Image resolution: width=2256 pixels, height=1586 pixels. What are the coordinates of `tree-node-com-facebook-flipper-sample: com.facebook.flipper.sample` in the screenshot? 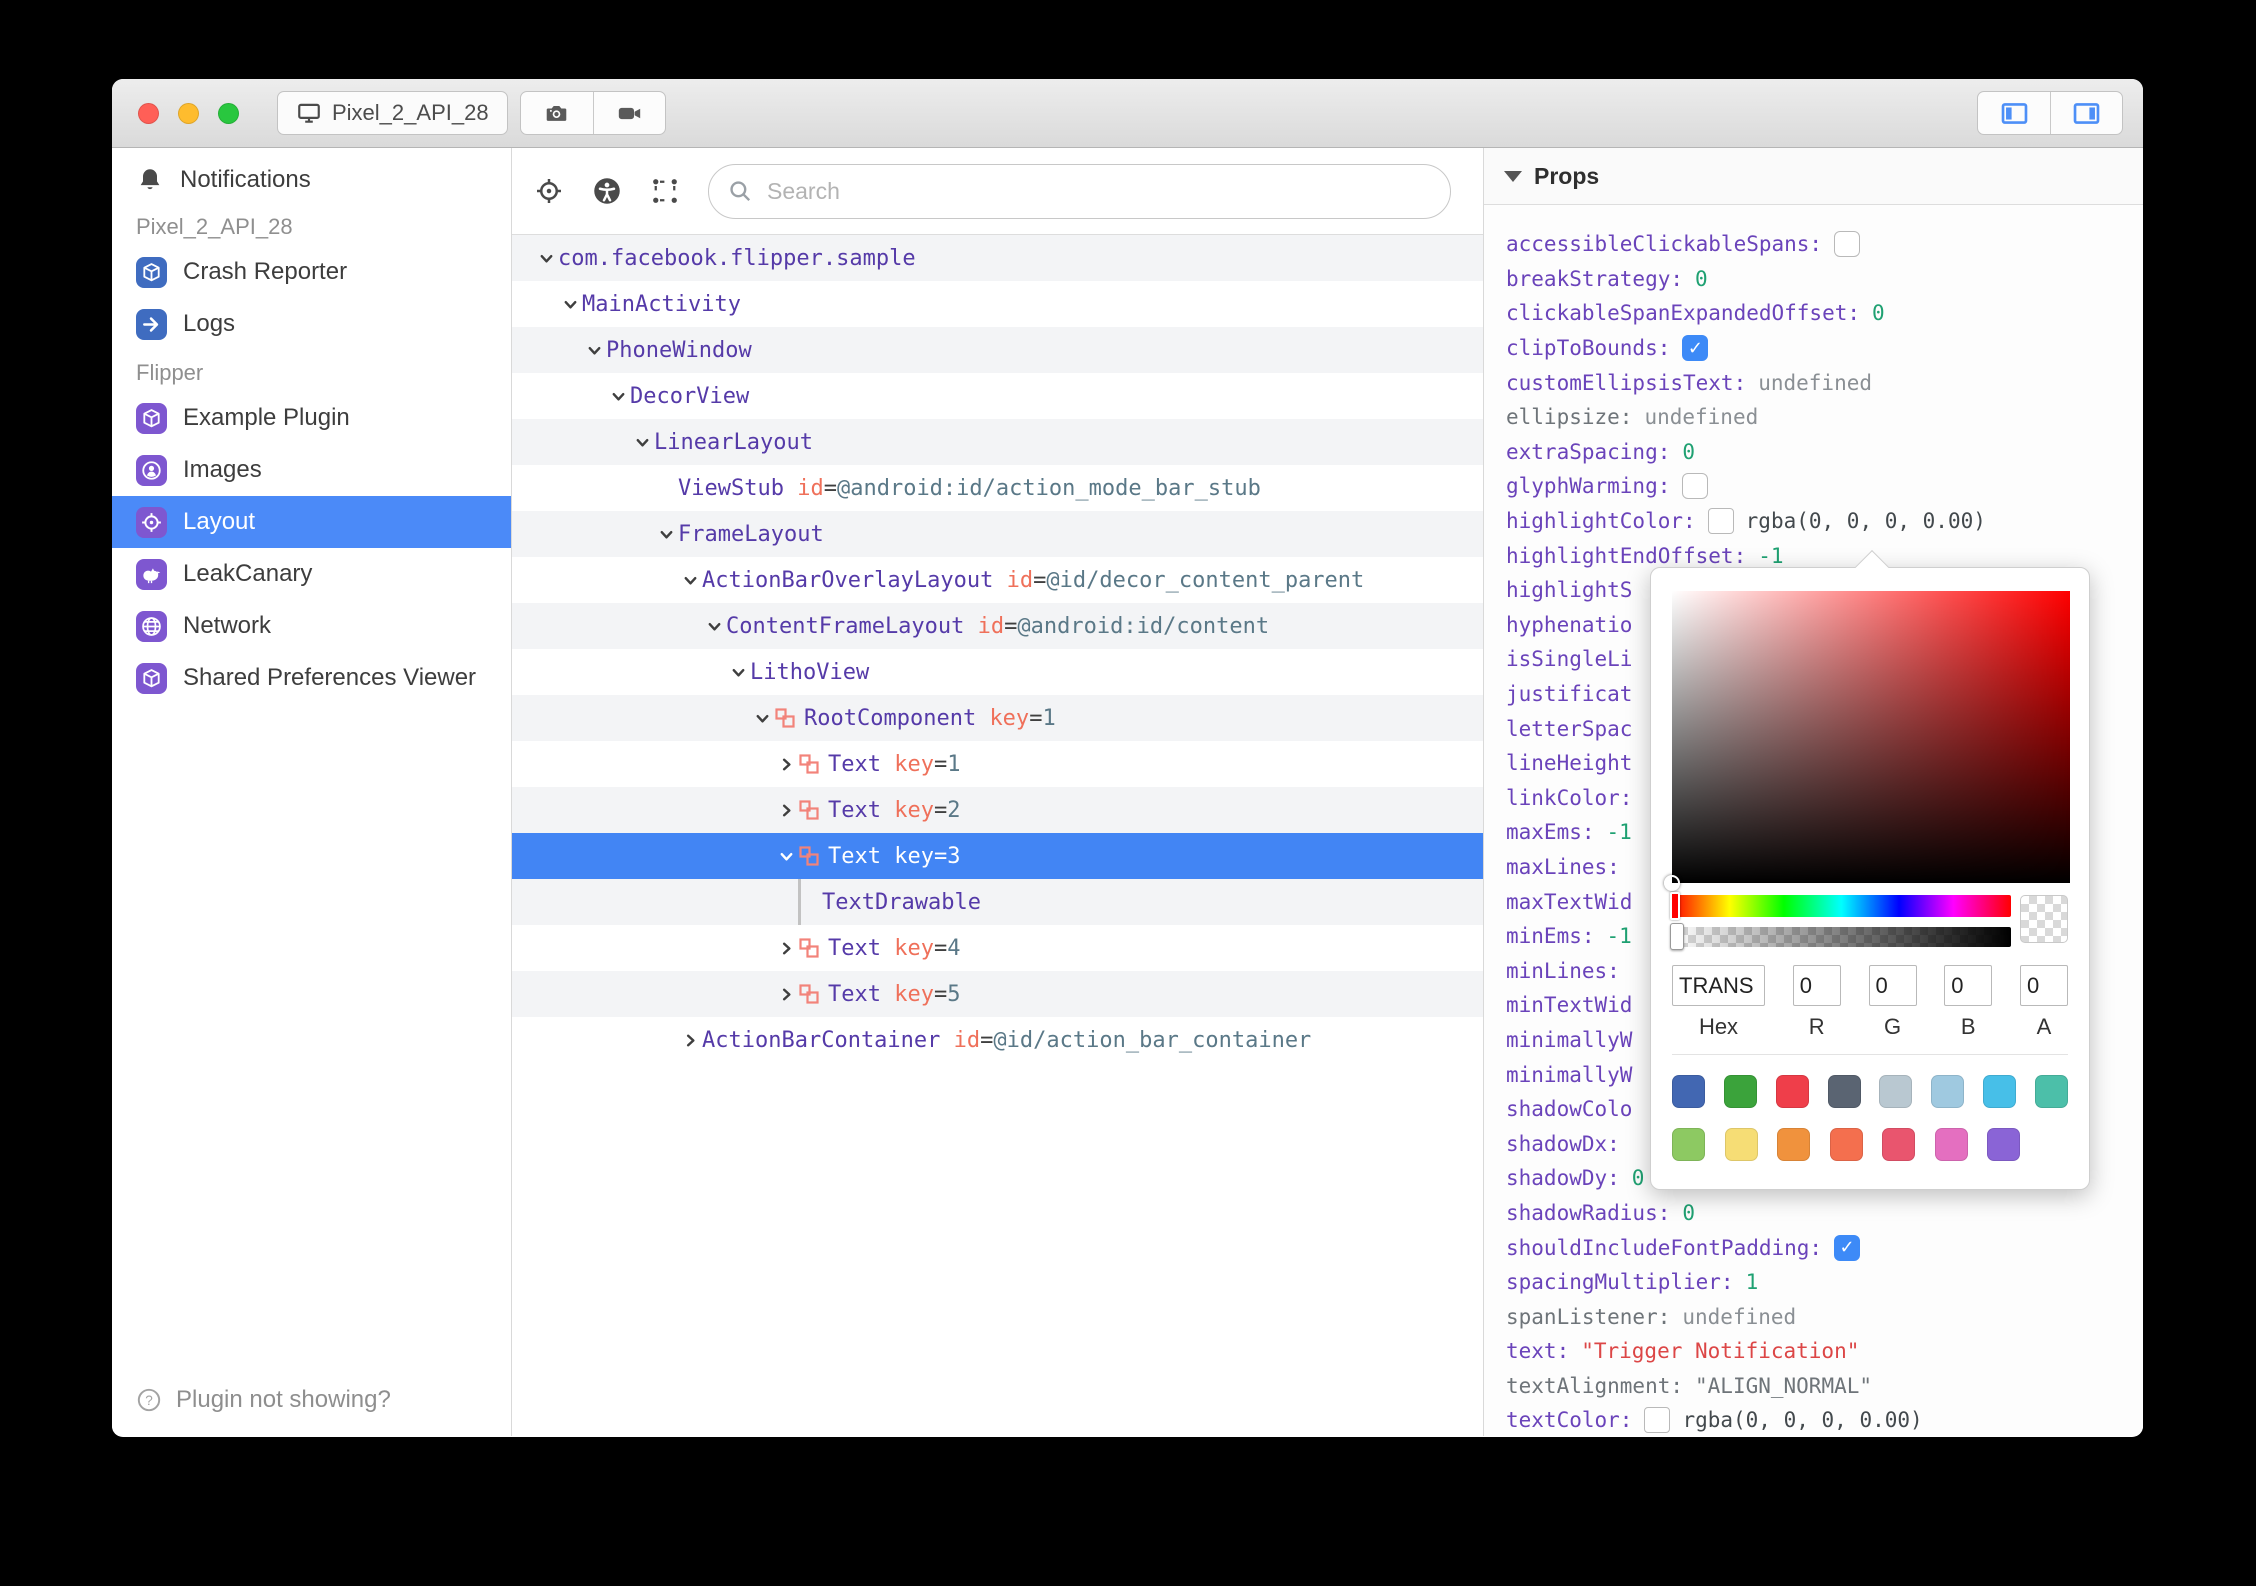 It's located at (997, 258).